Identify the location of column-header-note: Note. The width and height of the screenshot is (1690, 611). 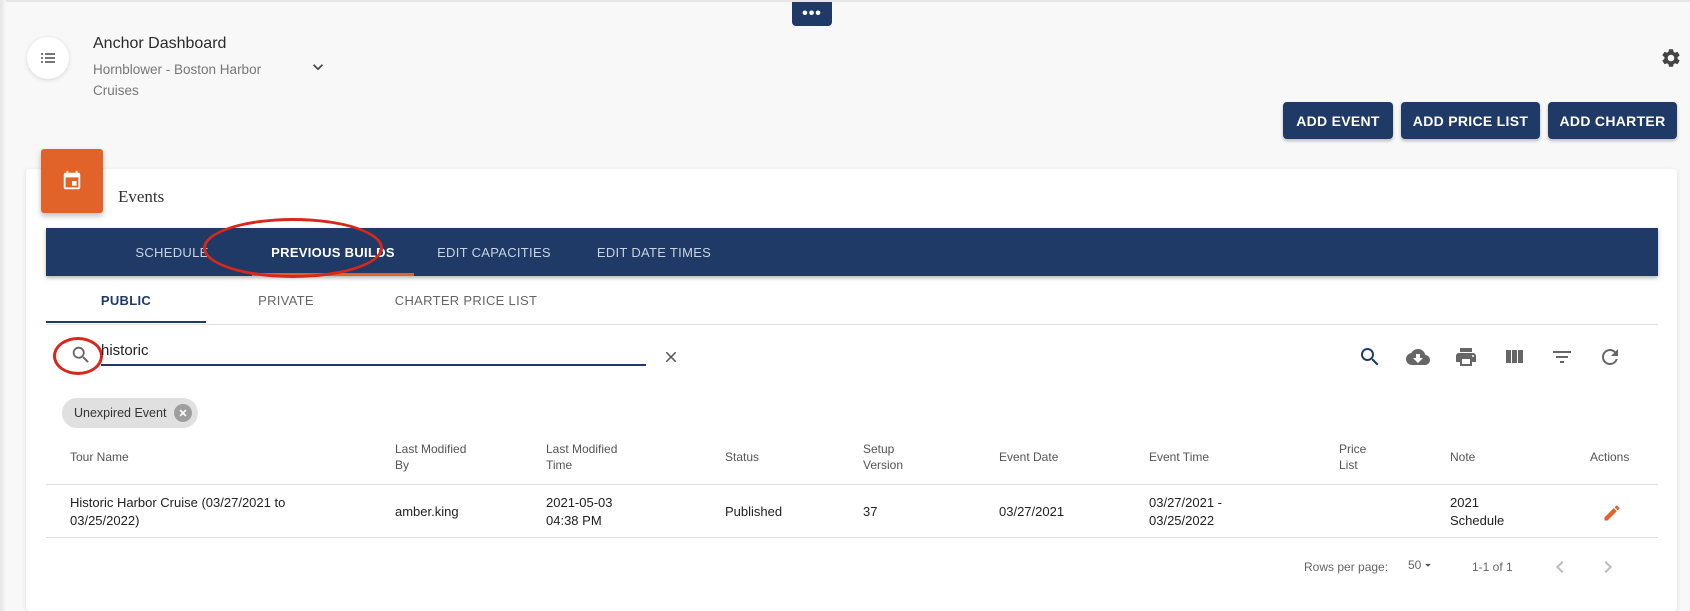
(1462, 457).